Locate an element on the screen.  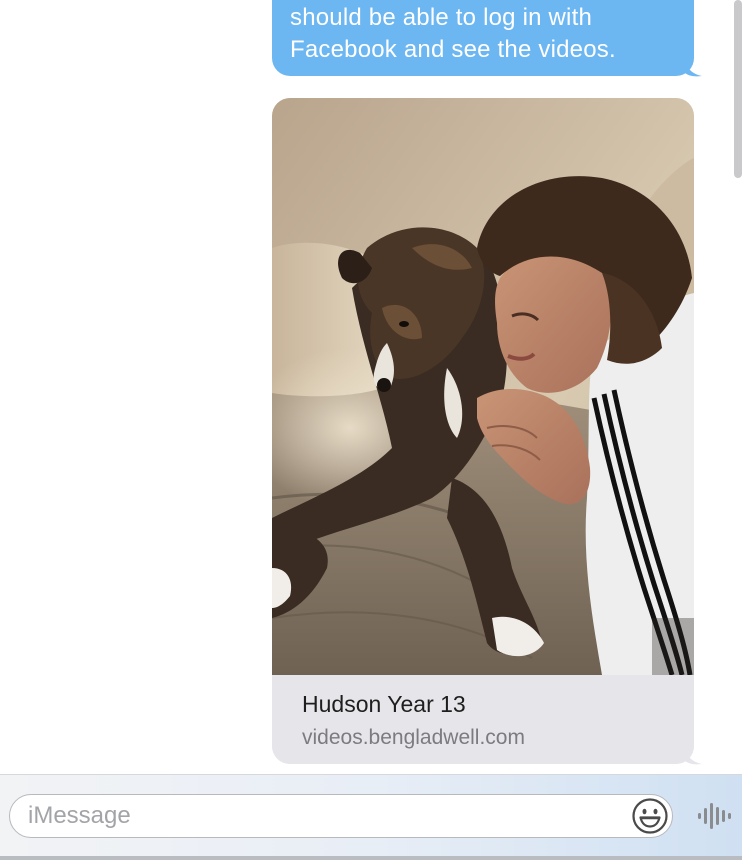
message-input is located at coordinates (318, 816).